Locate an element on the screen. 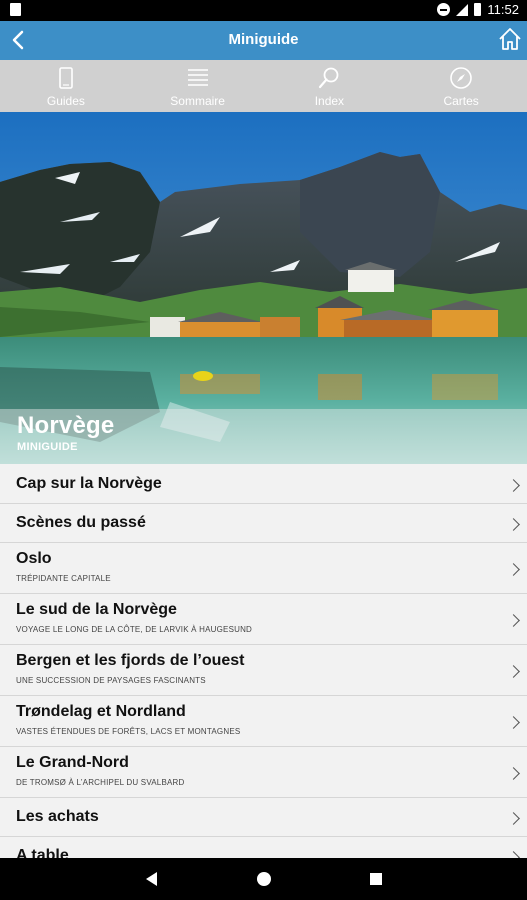 Image resolution: width=527 pixels, height=900 pixels. list-item: Scènes du passé is located at coordinates (263, 523).